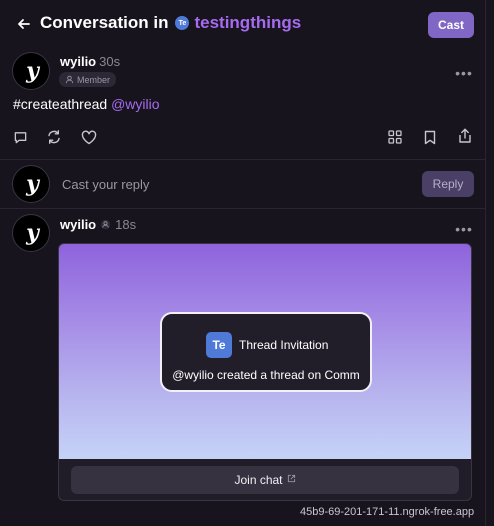 Image resolution: width=494 pixels, height=526 pixels. I want to click on reply-button: Reply, so click(448, 184).